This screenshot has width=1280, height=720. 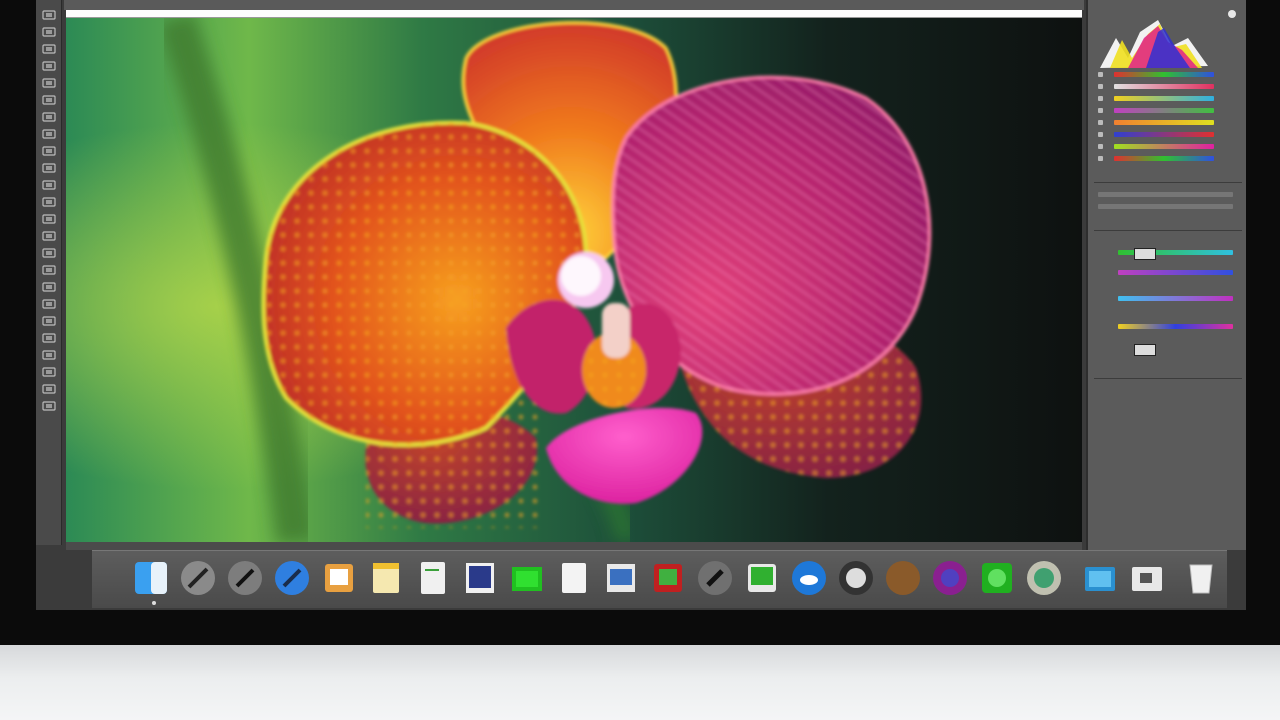 What do you see at coordinates (49, 219) in the screenshot?
I see `blur-tool-icon` at bounding box center [49, 219].